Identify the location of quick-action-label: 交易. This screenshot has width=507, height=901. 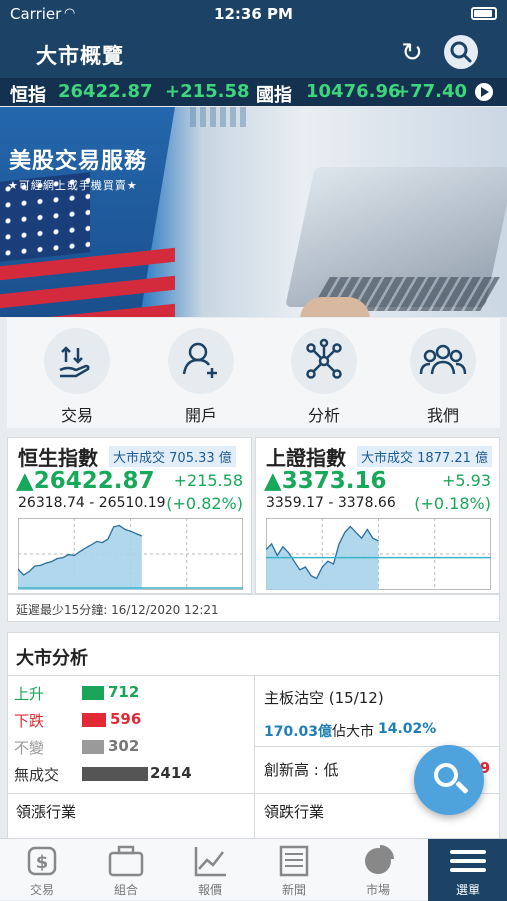
(76, 415).